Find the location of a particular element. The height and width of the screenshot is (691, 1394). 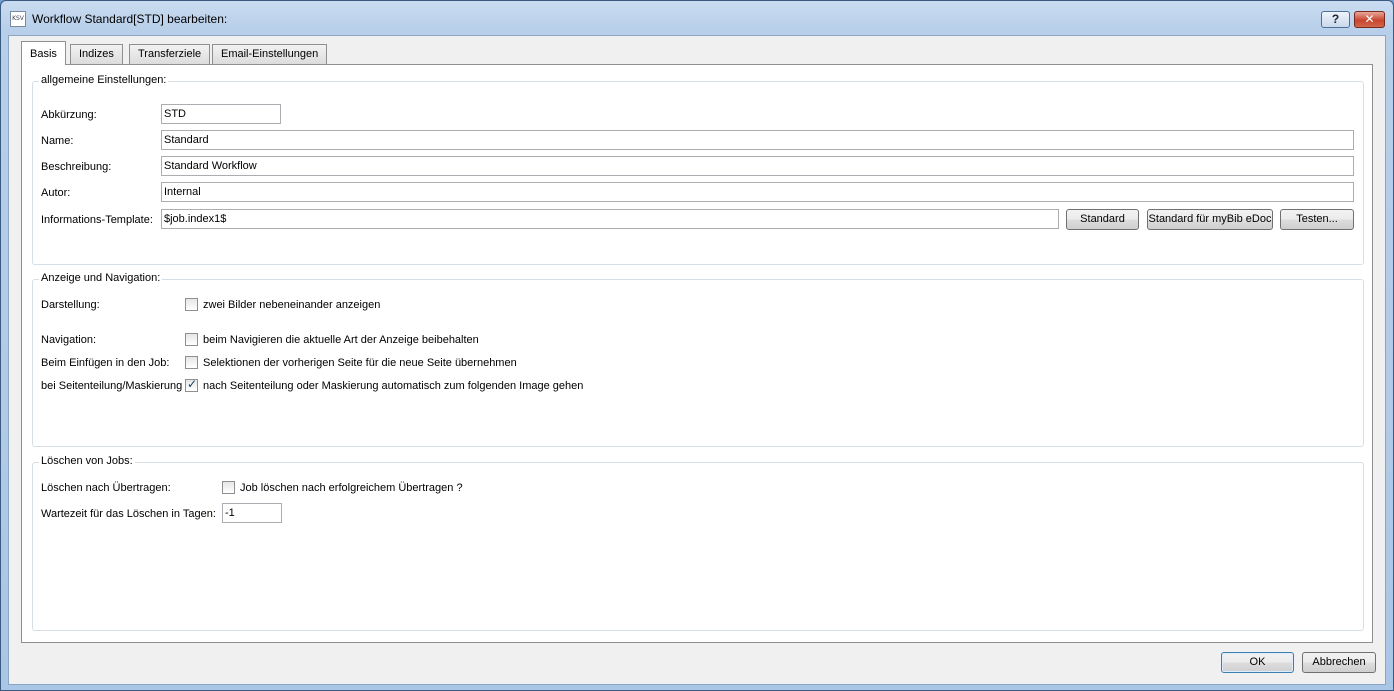

help-button: ? is located at coordinates (1335, 19).